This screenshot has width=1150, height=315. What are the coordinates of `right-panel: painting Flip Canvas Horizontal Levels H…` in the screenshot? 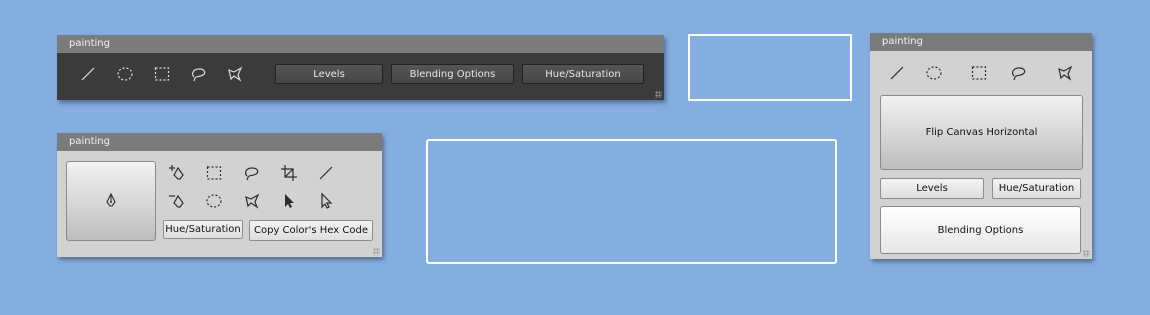 It's located at (981, 146).